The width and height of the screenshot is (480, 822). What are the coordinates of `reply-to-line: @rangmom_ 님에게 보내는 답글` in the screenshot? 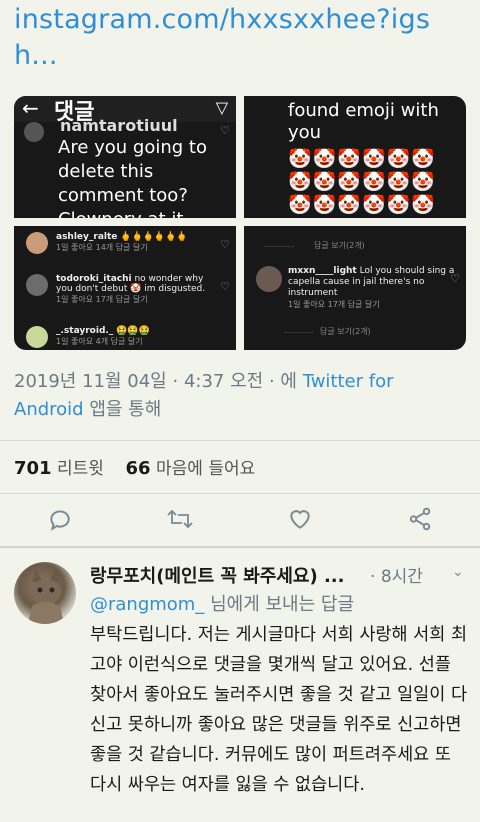 It's located at (222, 603).